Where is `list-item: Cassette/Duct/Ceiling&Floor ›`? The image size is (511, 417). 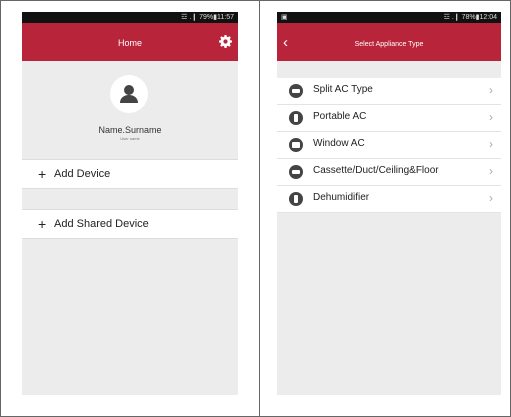
list-item: Cassette/Duct/Ceiling&Floor › is located at coordinates (389, 172).